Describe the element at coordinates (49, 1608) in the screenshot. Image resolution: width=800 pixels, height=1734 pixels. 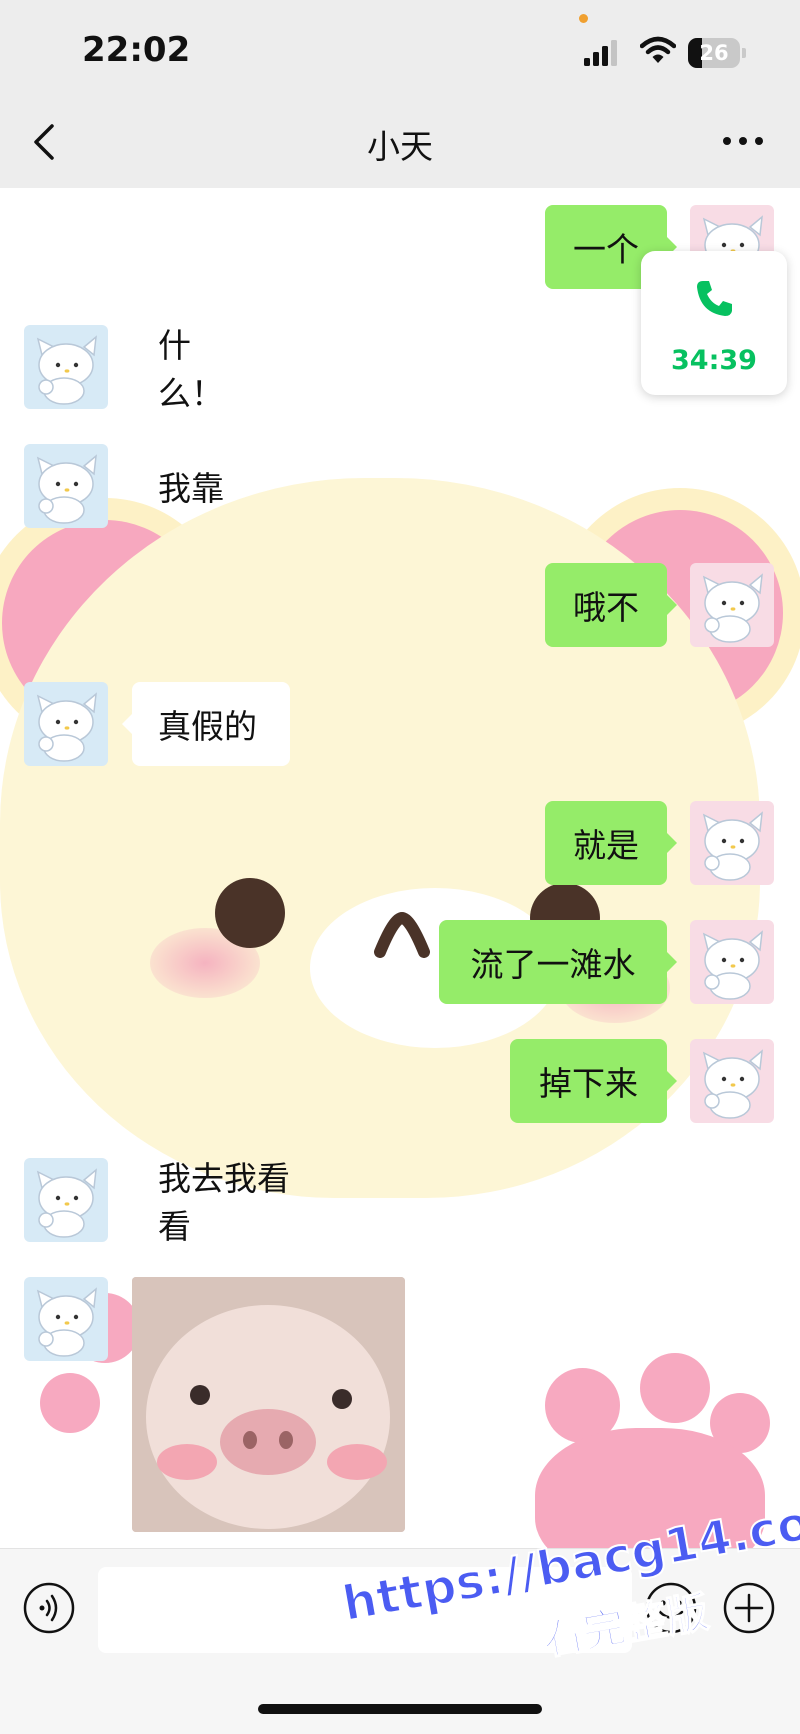
I see `voice-icon` at that location.